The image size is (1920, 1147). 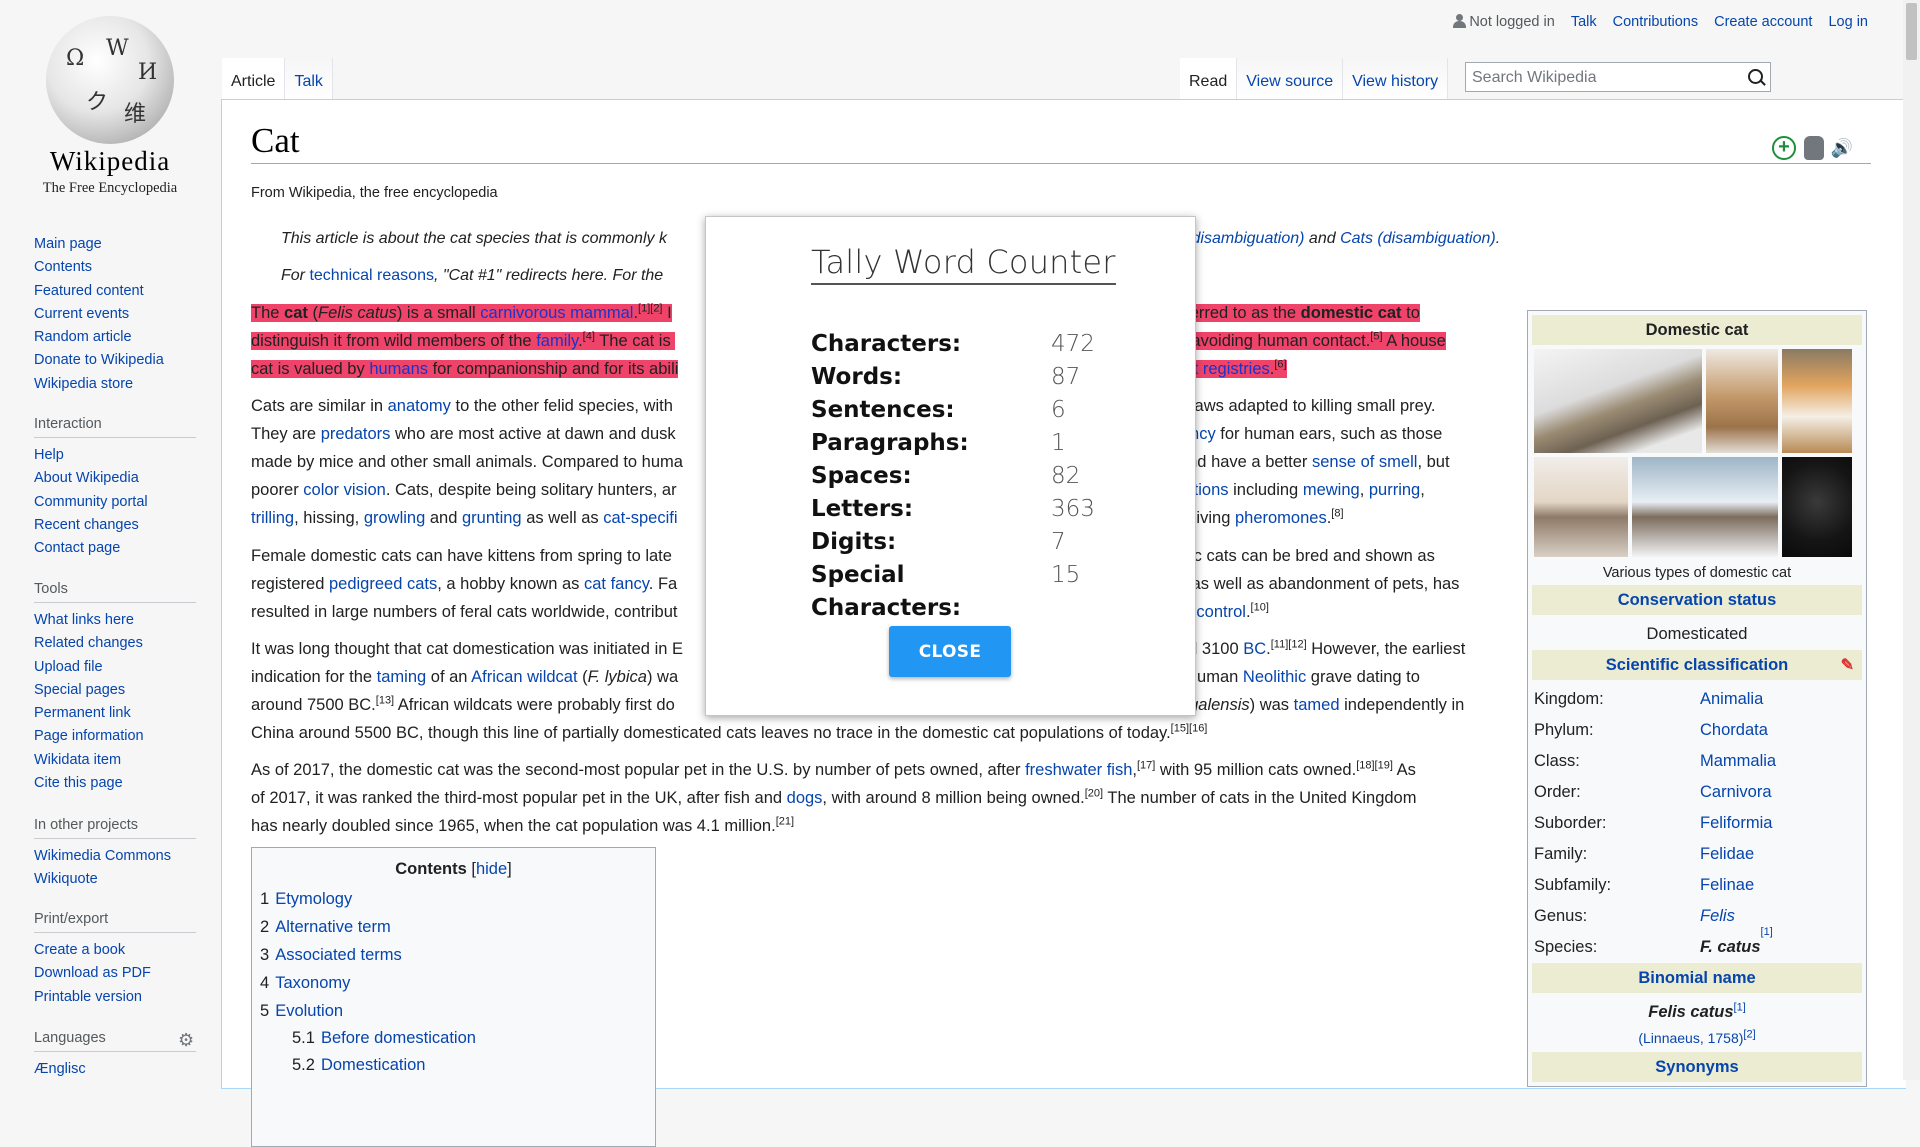 I want to click on stat-label: Spaces:, so click(x=861, y=476).